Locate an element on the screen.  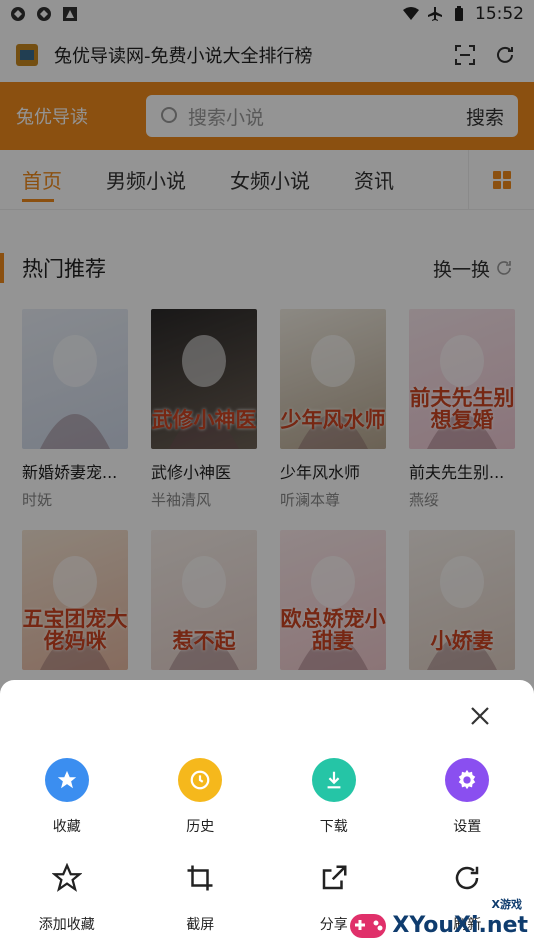
share-icon-wrap is located at coordinates (334, 878).